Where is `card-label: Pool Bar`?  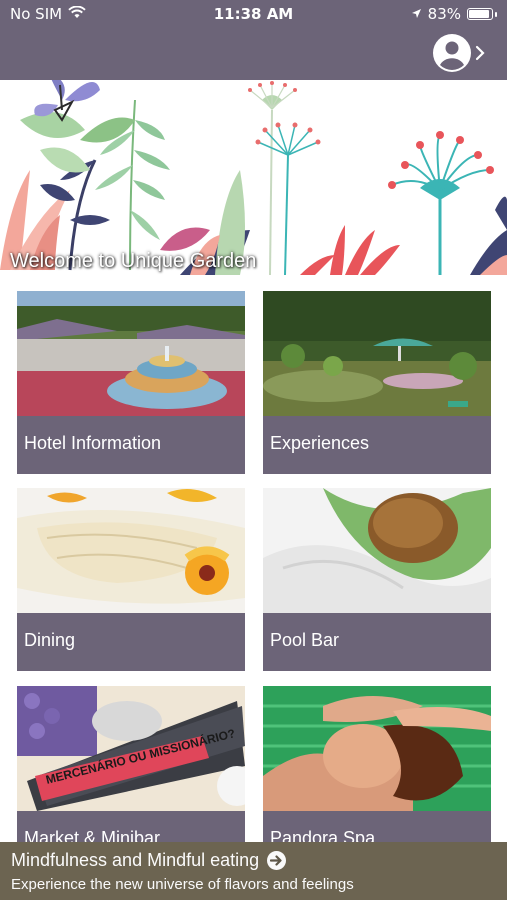
card-label: Pool Bar is located at coordinates (305, 640).